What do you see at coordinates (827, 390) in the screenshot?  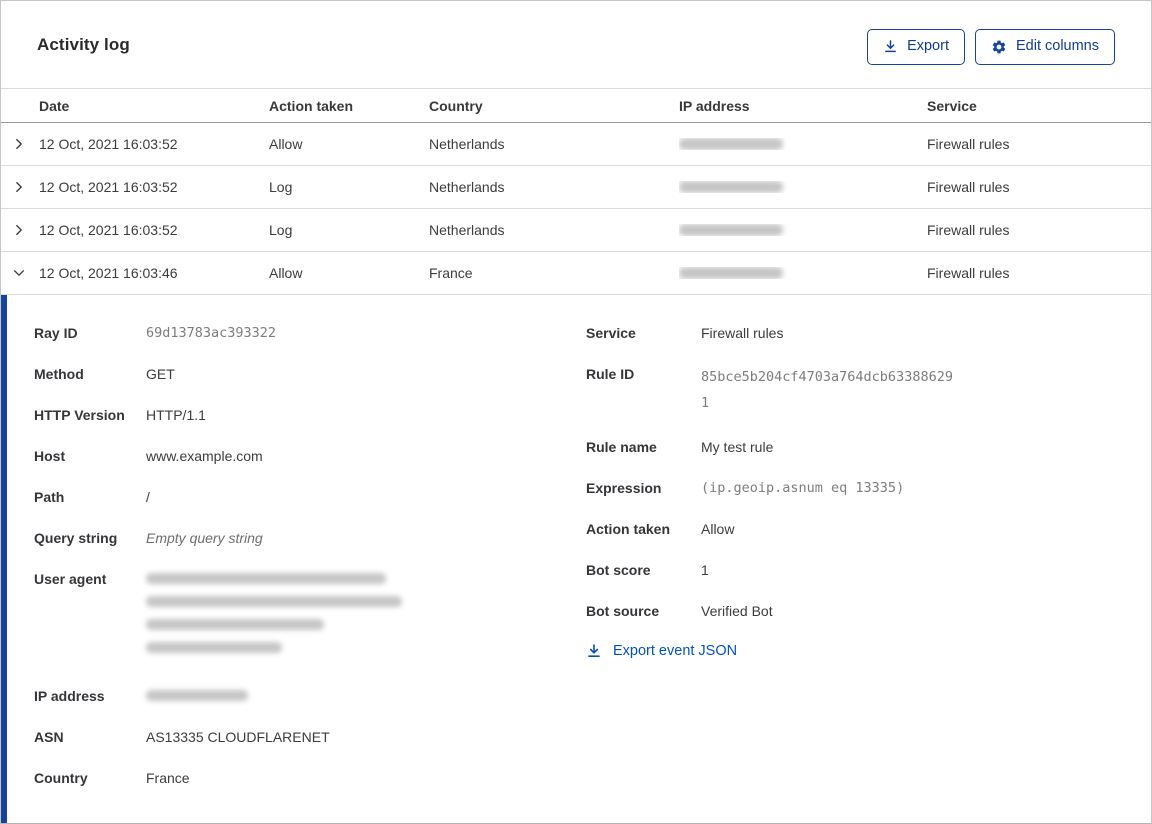 I see `rule-id-value: 85bce5b204cf4703a764dcb633886291` at bounding box center [827, 390].